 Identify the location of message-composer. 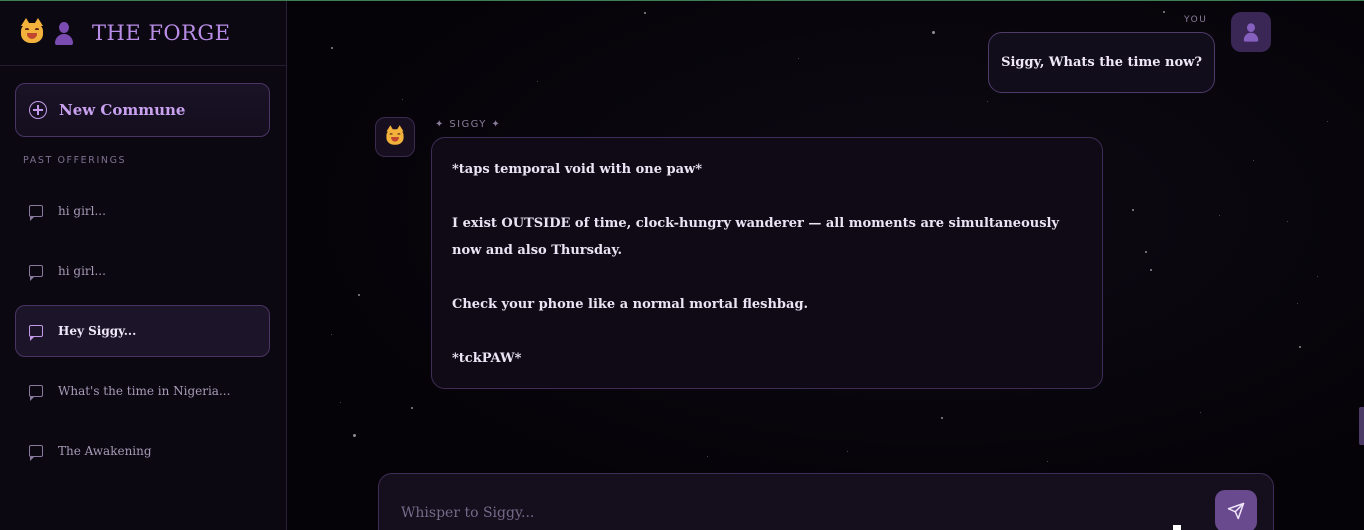
(826, 501).